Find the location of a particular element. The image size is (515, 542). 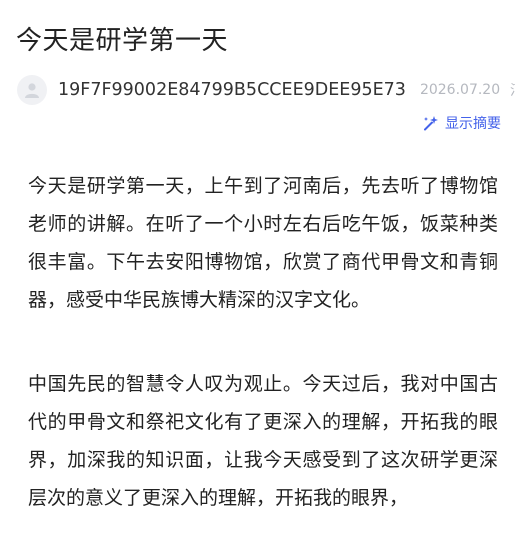

show-summary-label: 显示摘要 is located at coordinates (473, 124).